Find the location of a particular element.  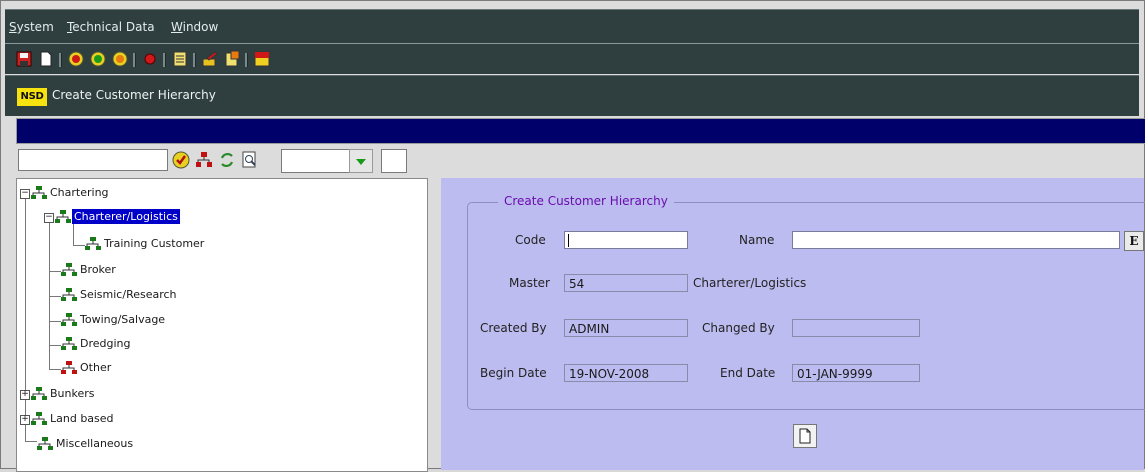

tree-node-towing-salvage: Towing/Salvage is located at coordinates (114, 320).